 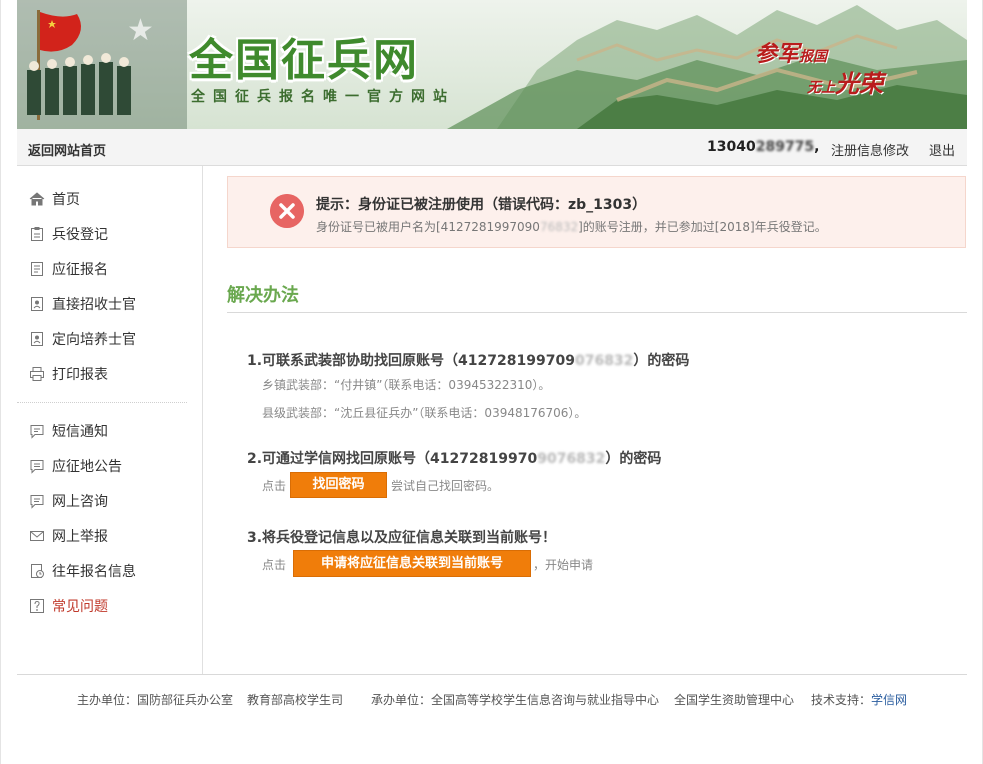 What do you see at coordinates (37, 234) in the screenshot?
I see `clipboard-icon` at bounding box center [37, 234].